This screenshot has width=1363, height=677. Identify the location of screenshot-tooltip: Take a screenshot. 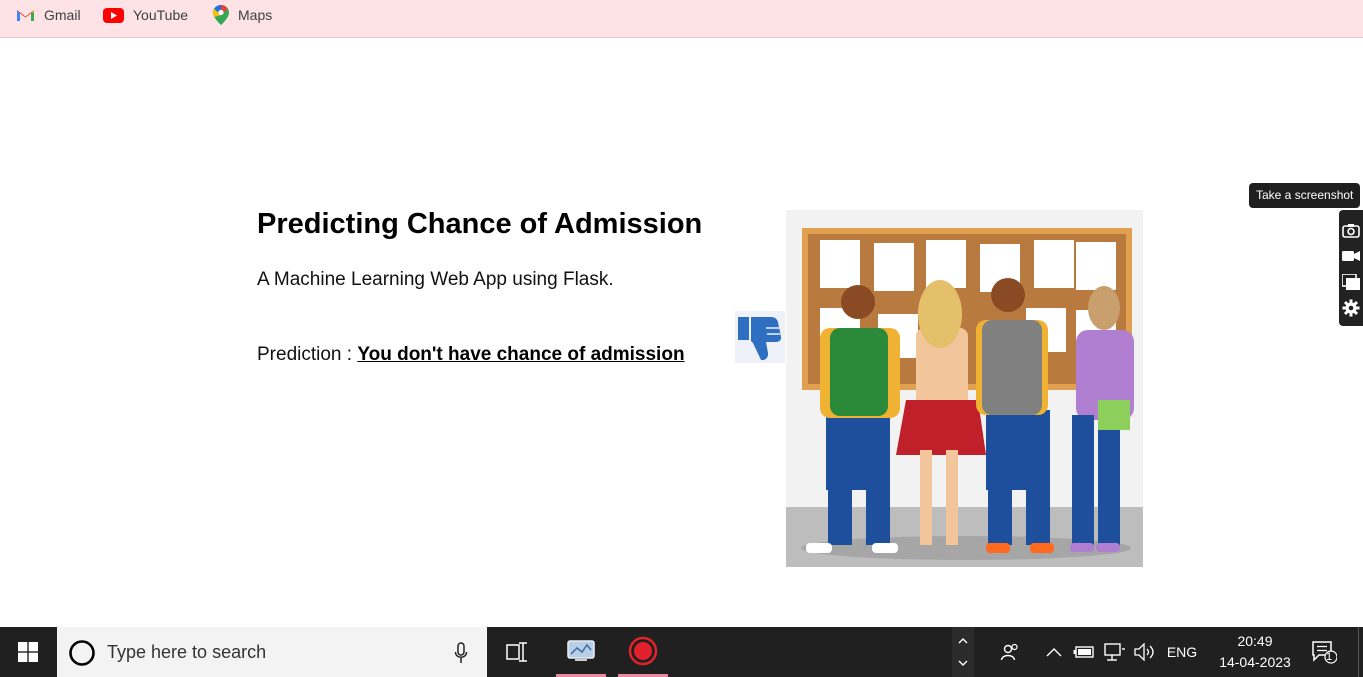
(1305, 195).